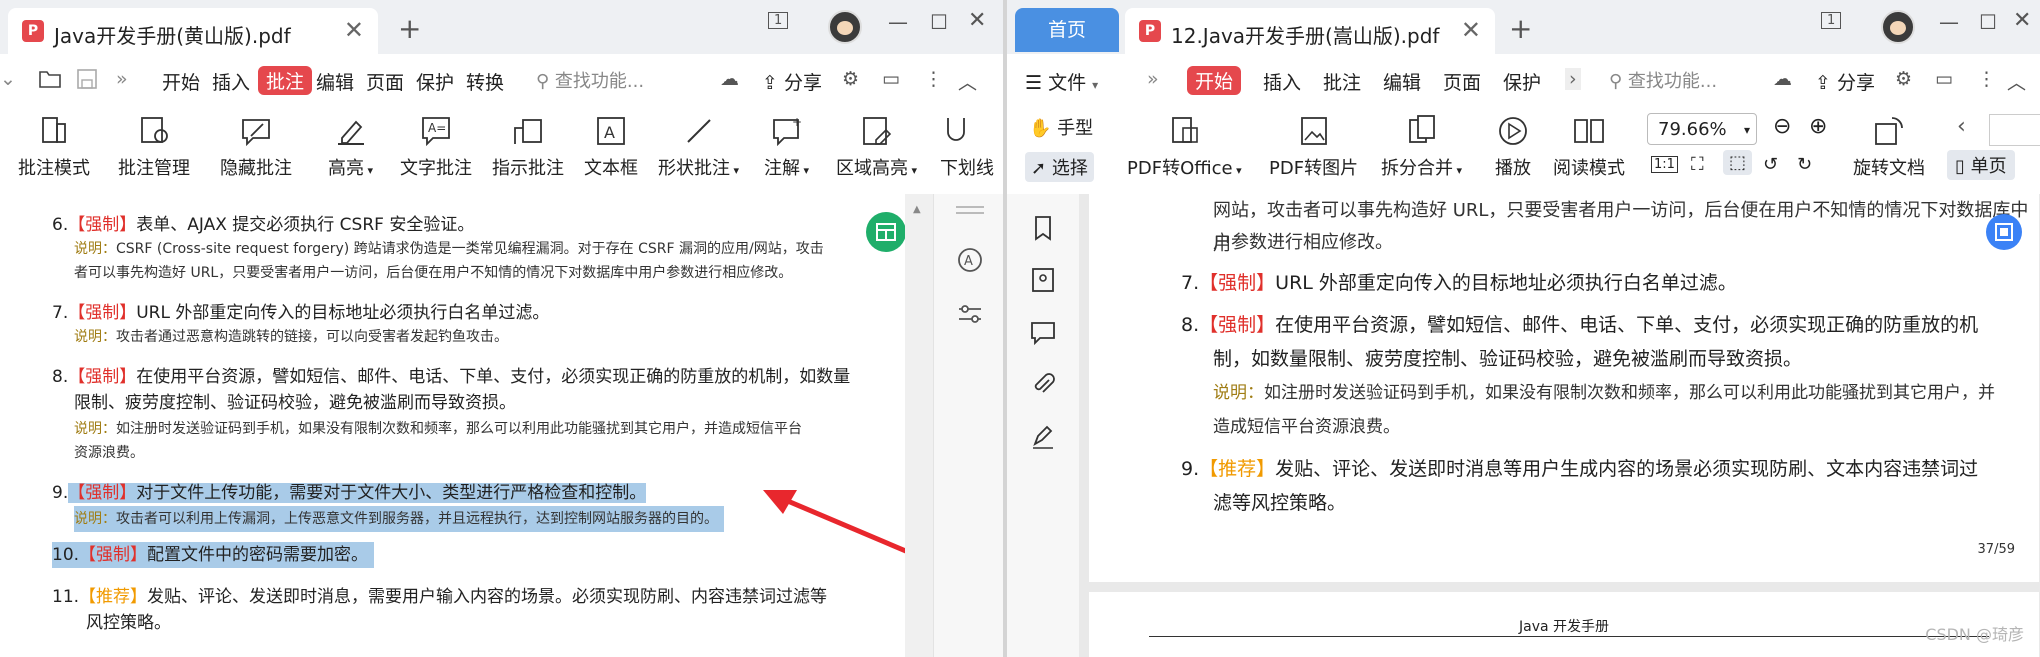 This screenshot has height=657, width=2040. I want to click on bookmark-icon, so click(1043, 228).